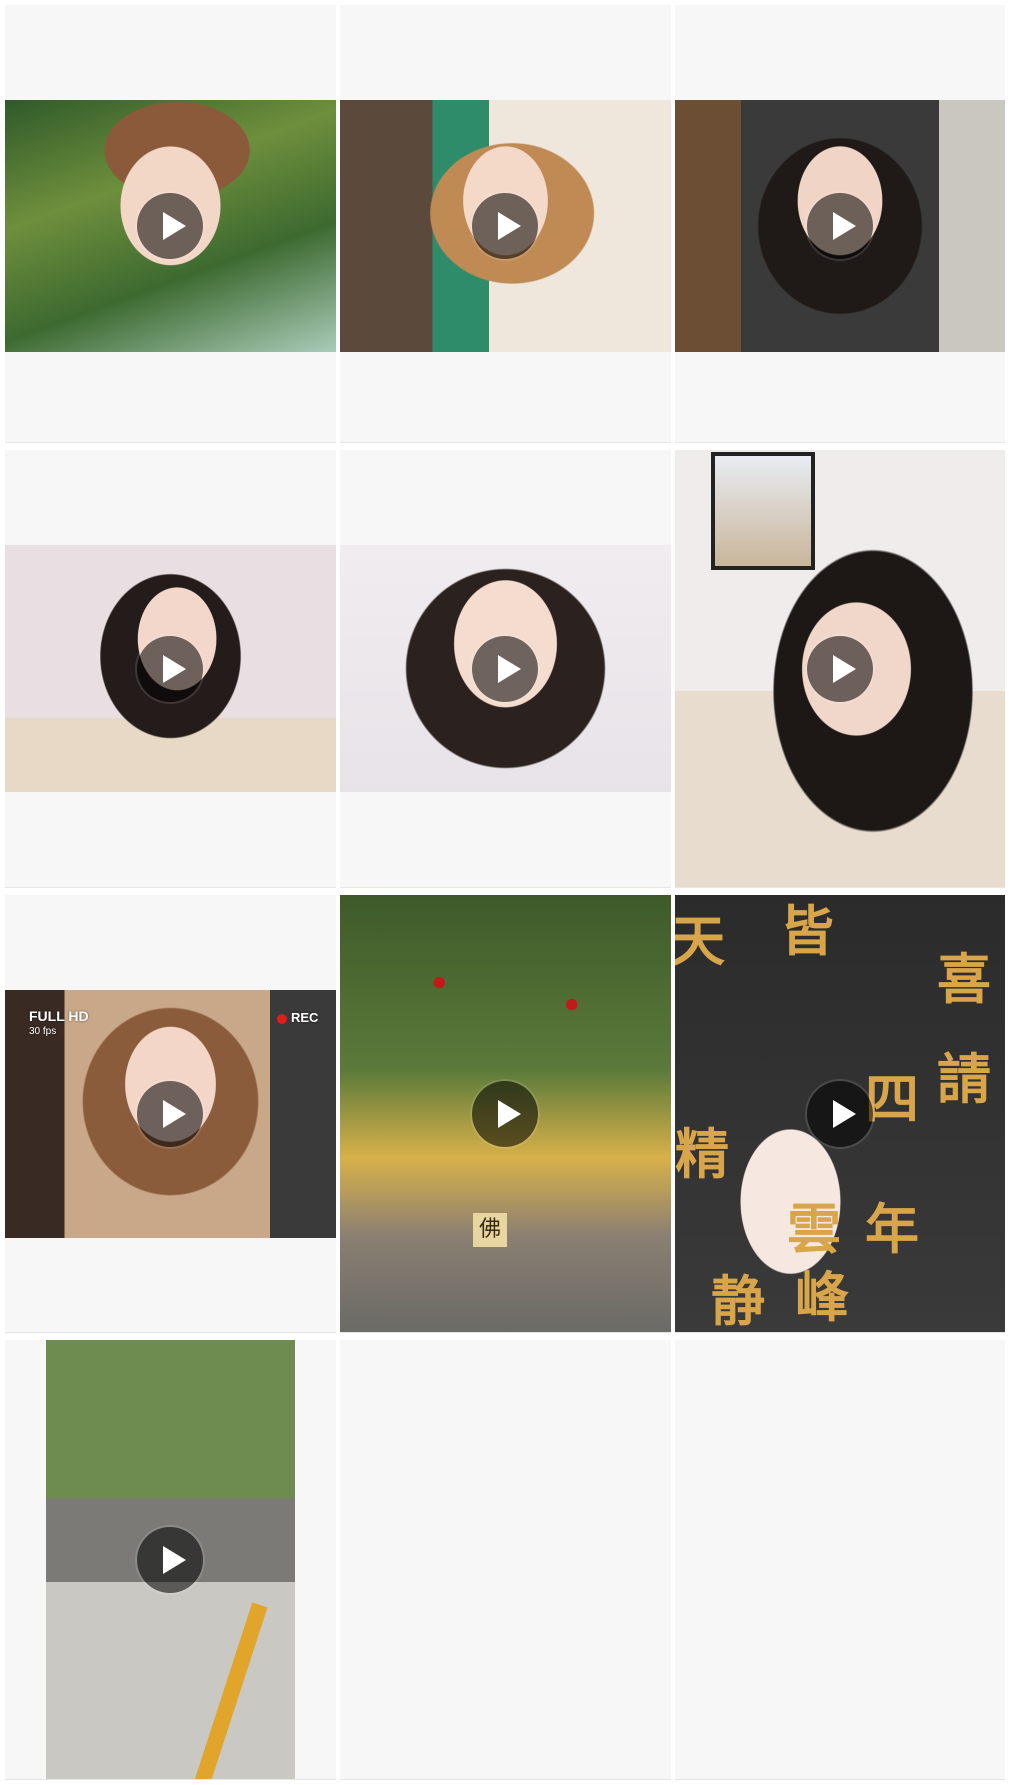 The image size is (1010, 1785). Describe the element at coordinates (964, 979) in the screenshot. I see `carved-character: 喜` at that location.